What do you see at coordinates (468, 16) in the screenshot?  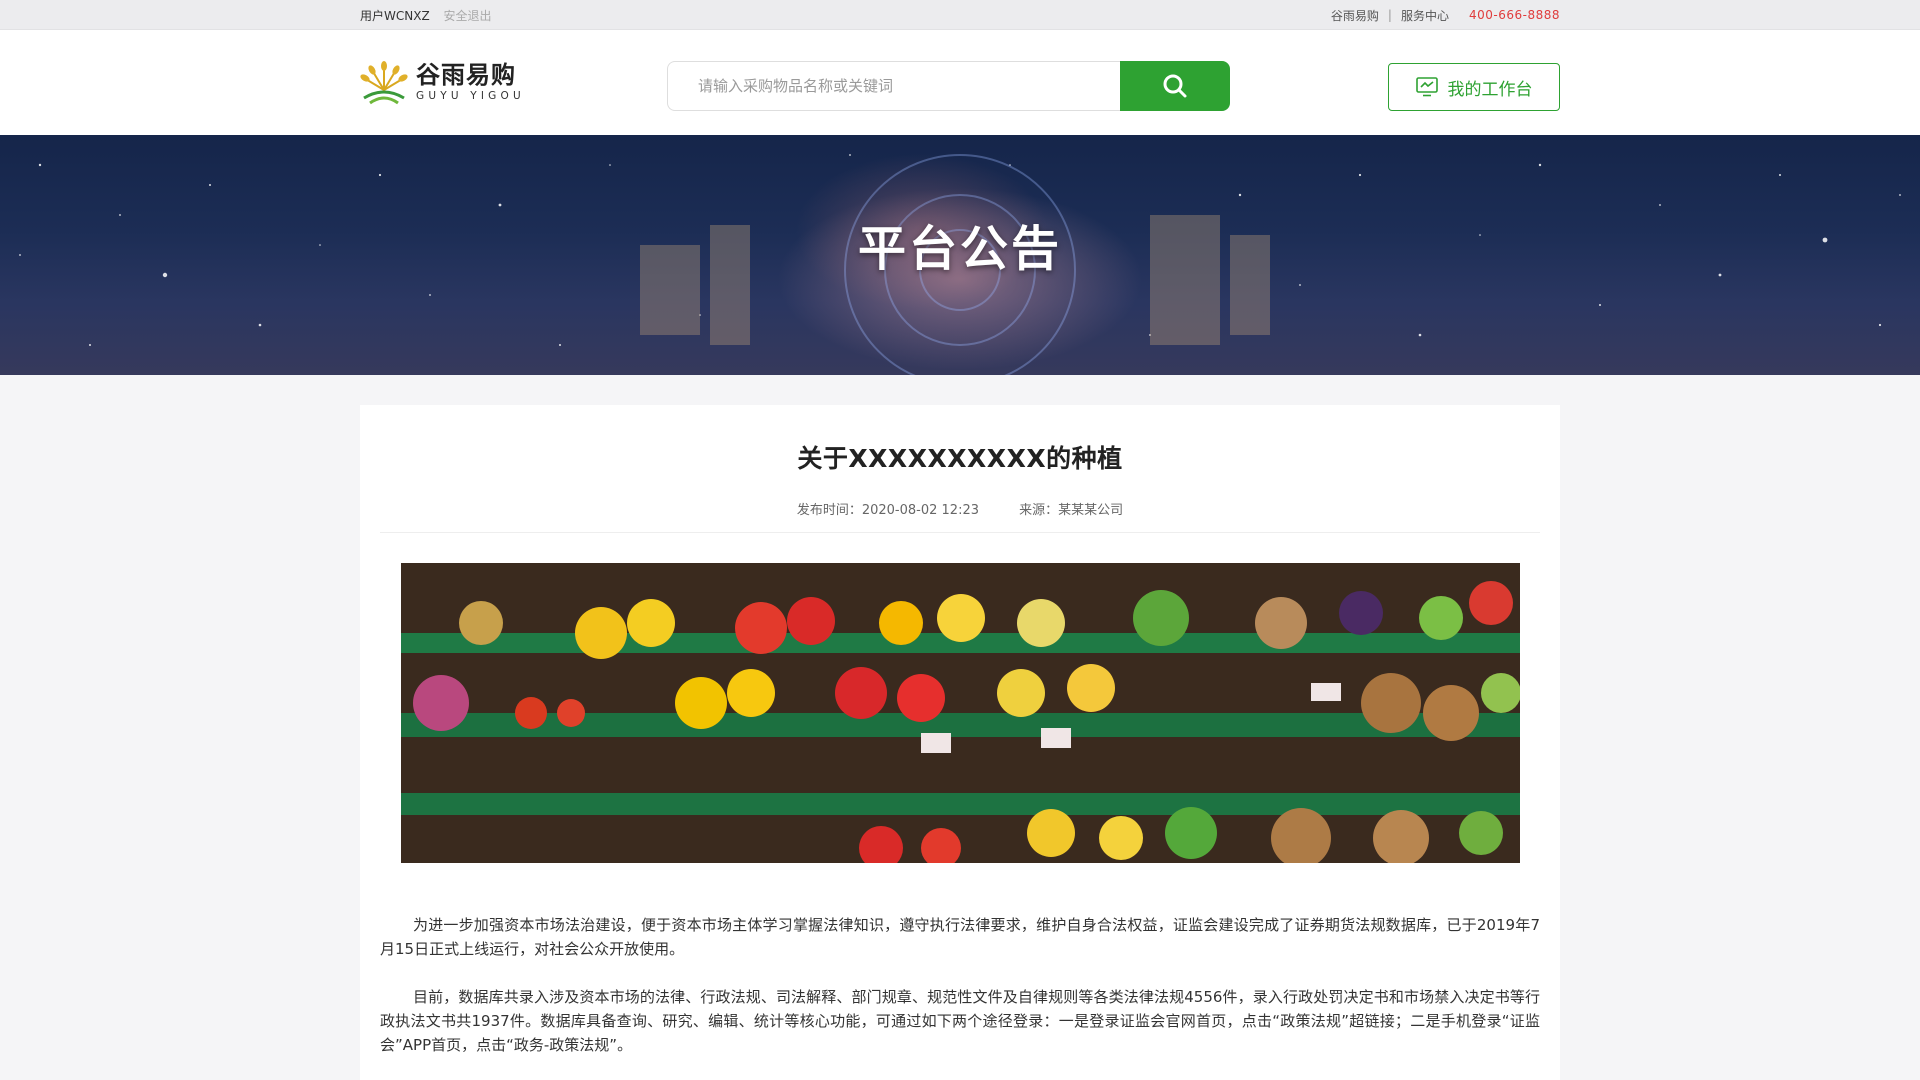 I see `logout-link: 安全退出` at bounding box center [468, 16].